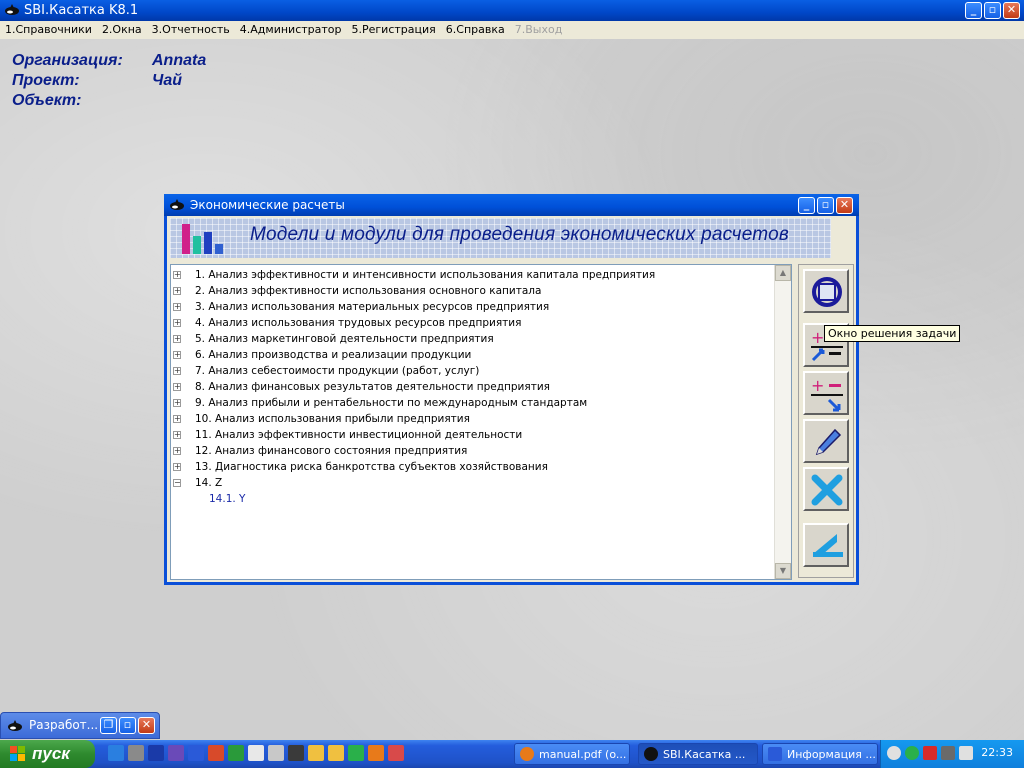  I want to click on ie-icon, so click(116, 753).